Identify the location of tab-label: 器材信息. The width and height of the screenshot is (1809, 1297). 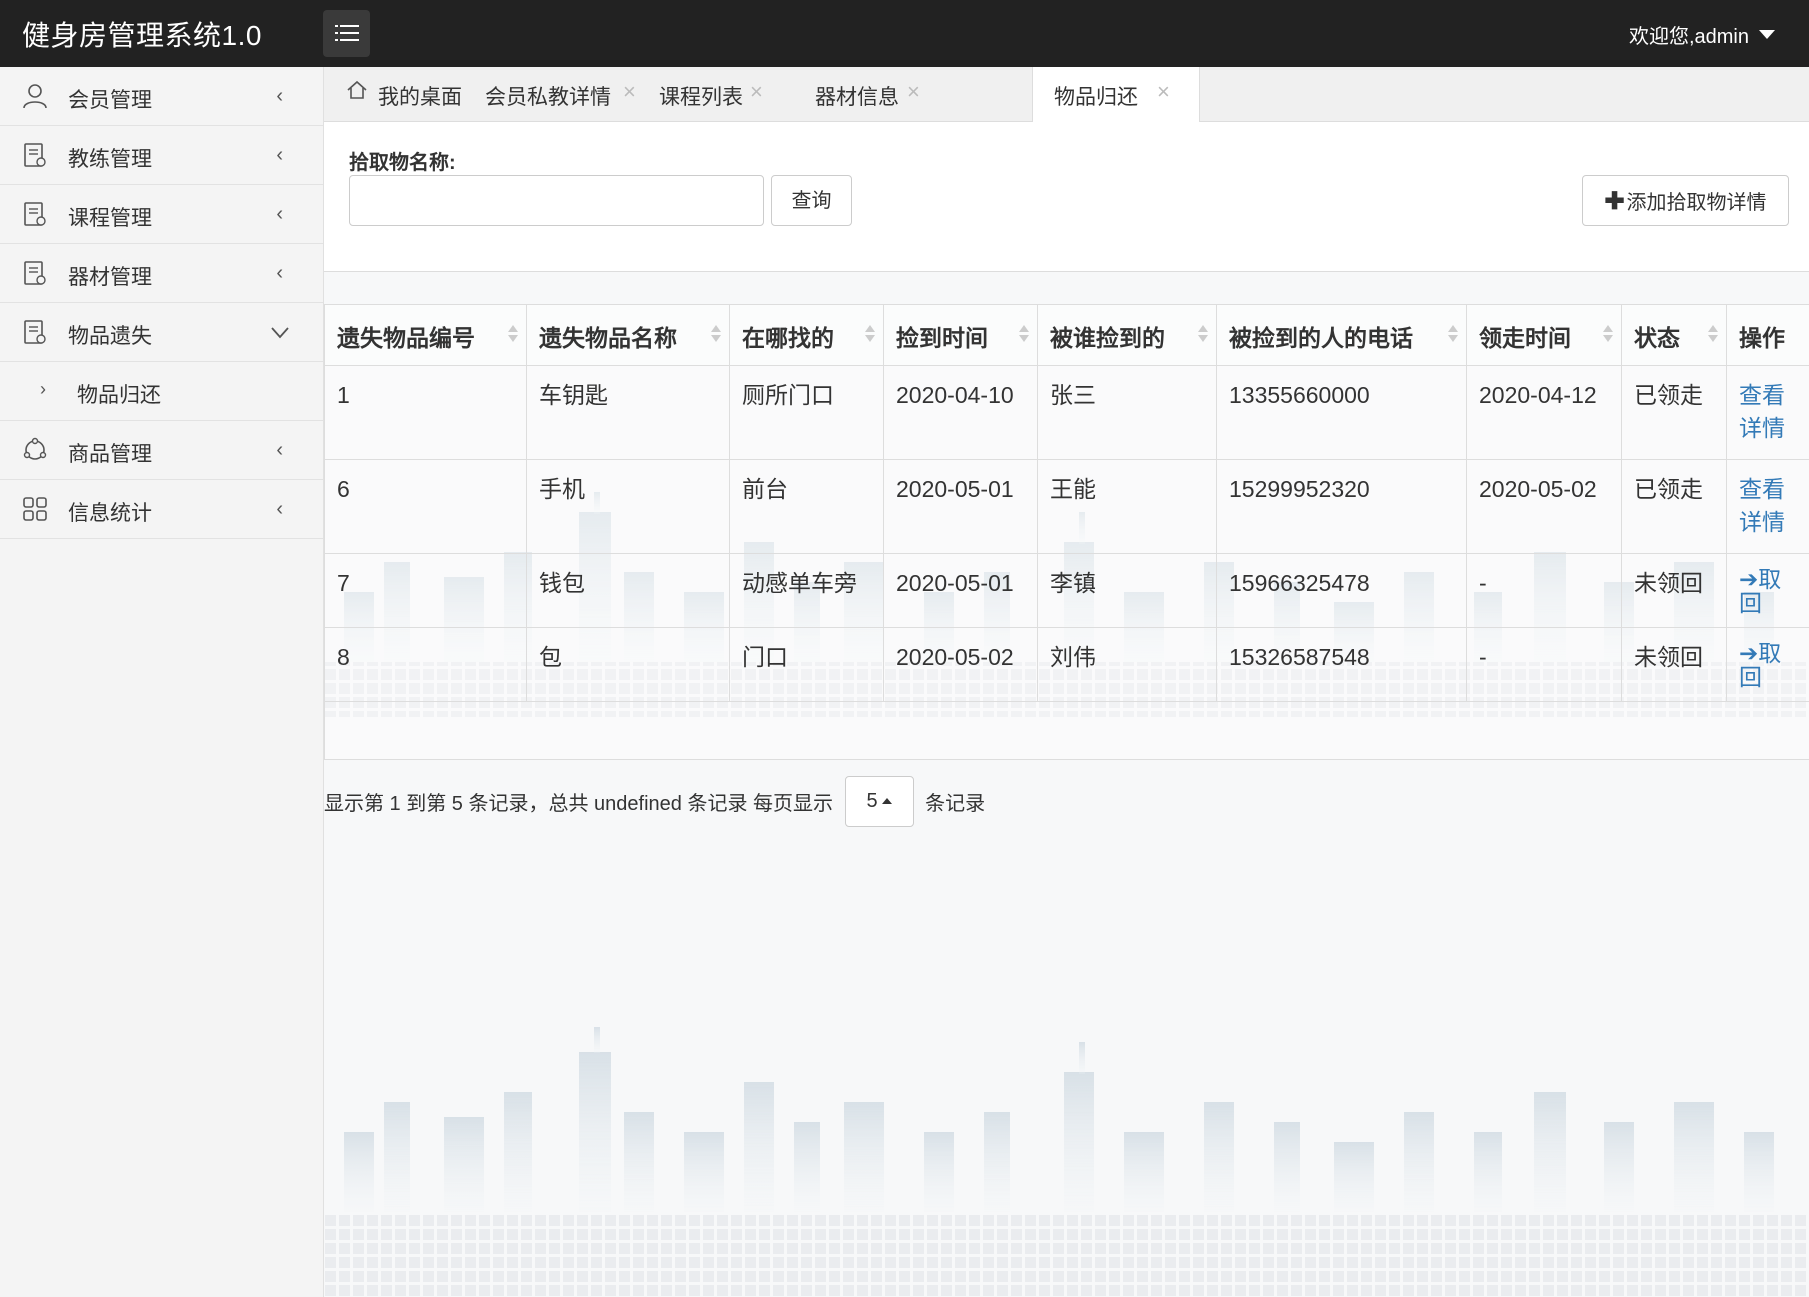
(857, 97).